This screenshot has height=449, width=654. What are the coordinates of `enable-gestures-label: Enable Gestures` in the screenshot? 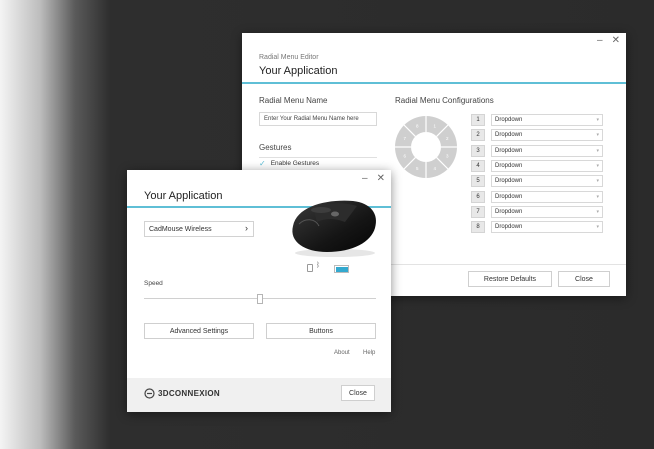 It's located at (295, 163).